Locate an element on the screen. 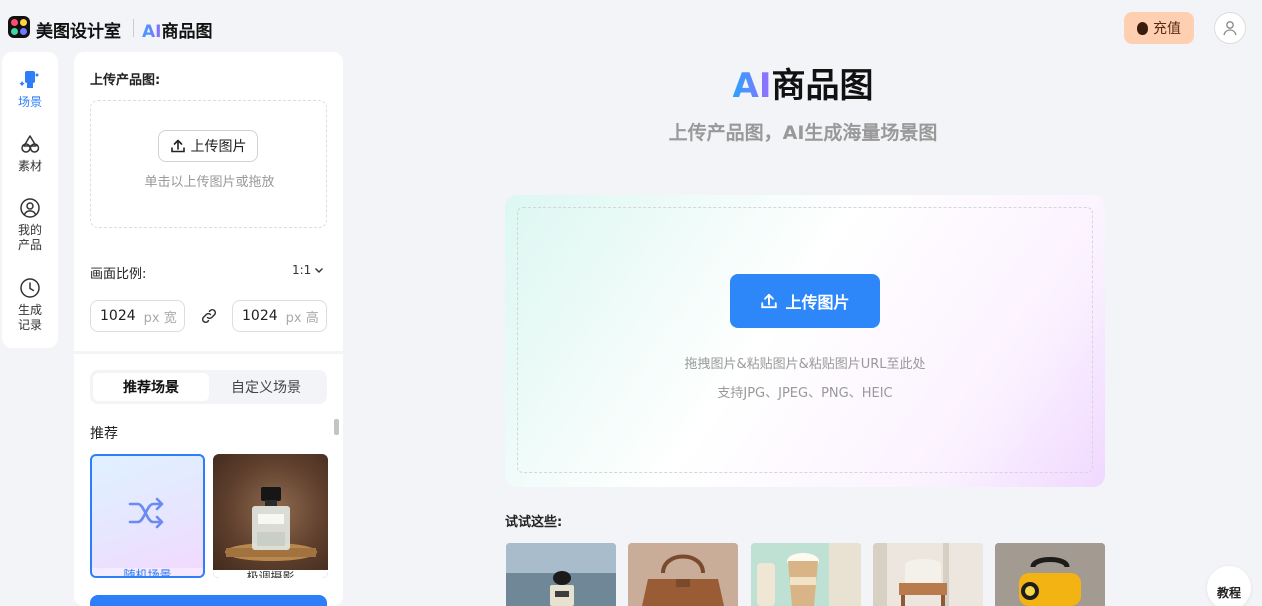 This screenshot has width=1262, height=606. tab-custom-scene: 自定义场景 is located at coordinates (266, 387).